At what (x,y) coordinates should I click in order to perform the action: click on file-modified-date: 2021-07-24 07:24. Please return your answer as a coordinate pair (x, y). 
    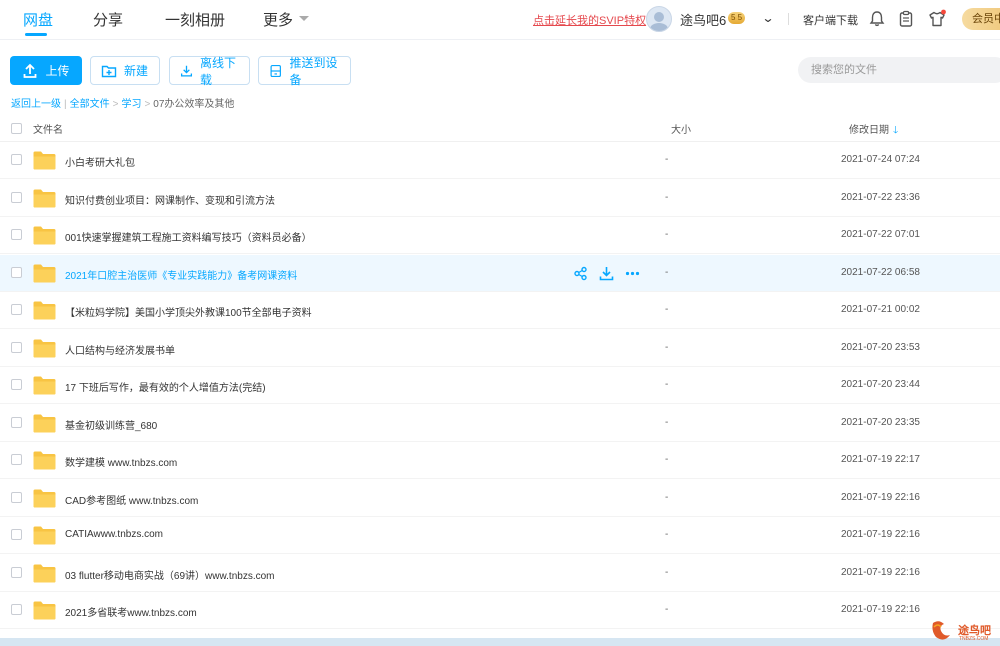
    Looking at the image, I should click on (880, 159).